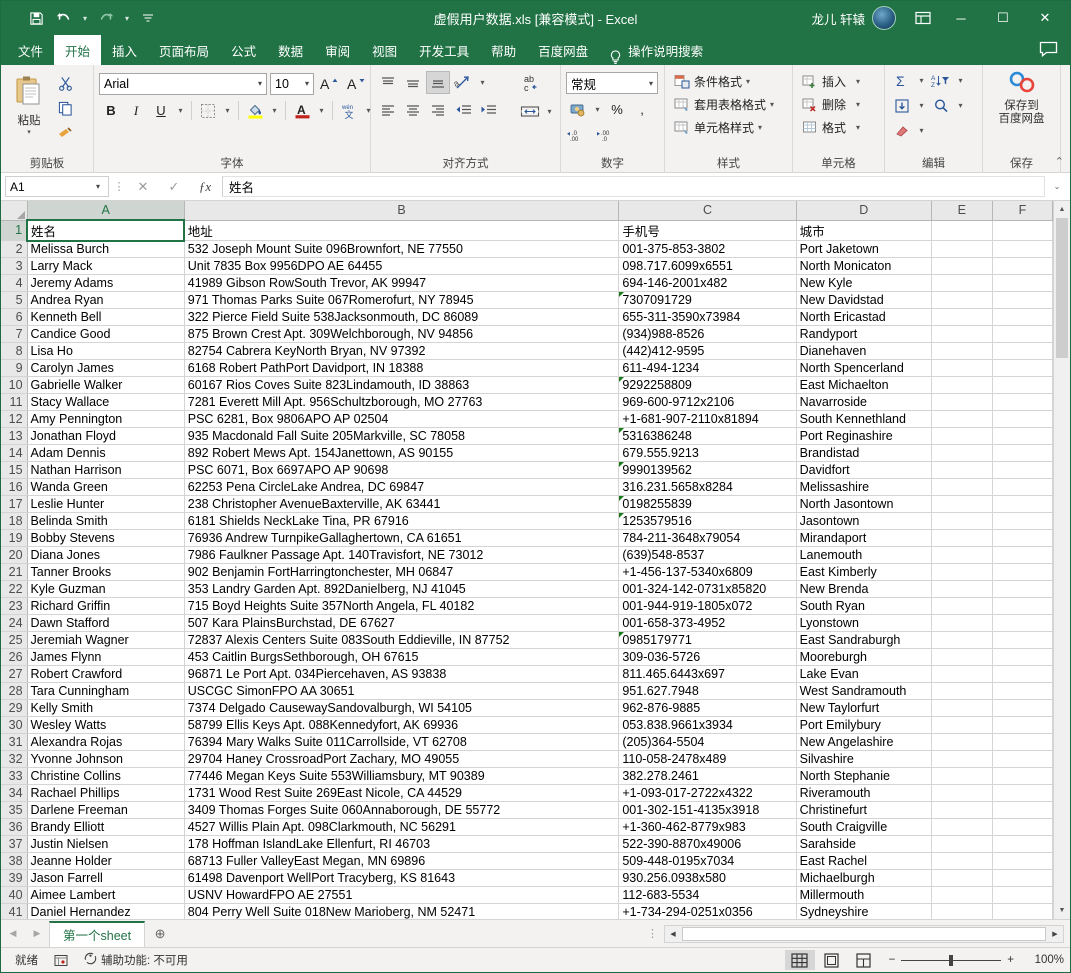 The image size is (1071, 973). I want to click on cell-phone: 手机号, so click(707, 230).